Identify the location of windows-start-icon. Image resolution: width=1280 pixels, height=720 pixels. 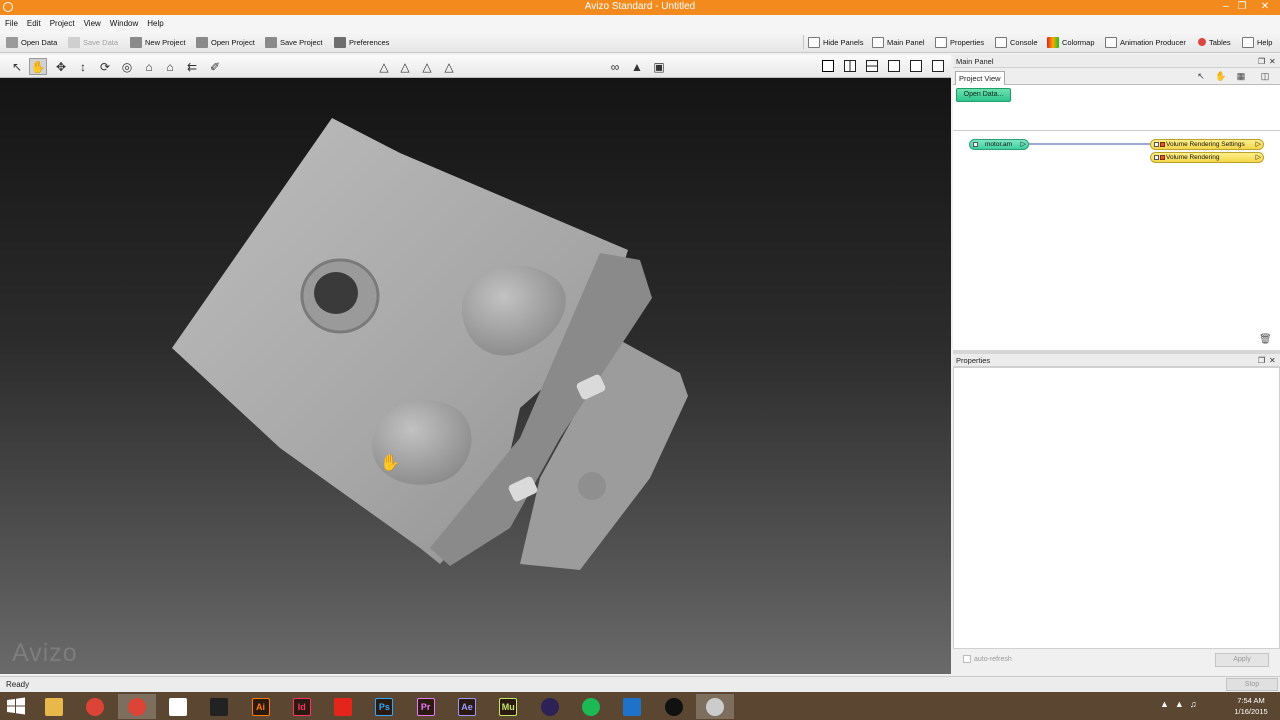
(16, 706).